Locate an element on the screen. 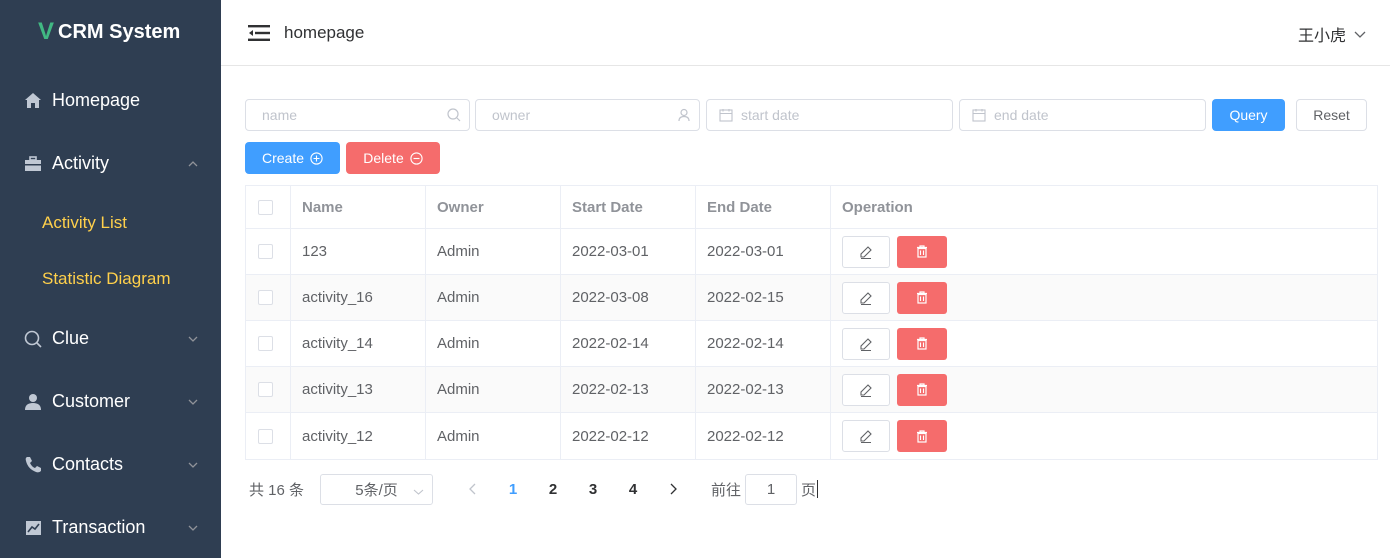 This screenshot has width=1390, height=558. table-row: 123 Admin 2022-03-01 2022-03-01 is located at coordinates (811, 252).